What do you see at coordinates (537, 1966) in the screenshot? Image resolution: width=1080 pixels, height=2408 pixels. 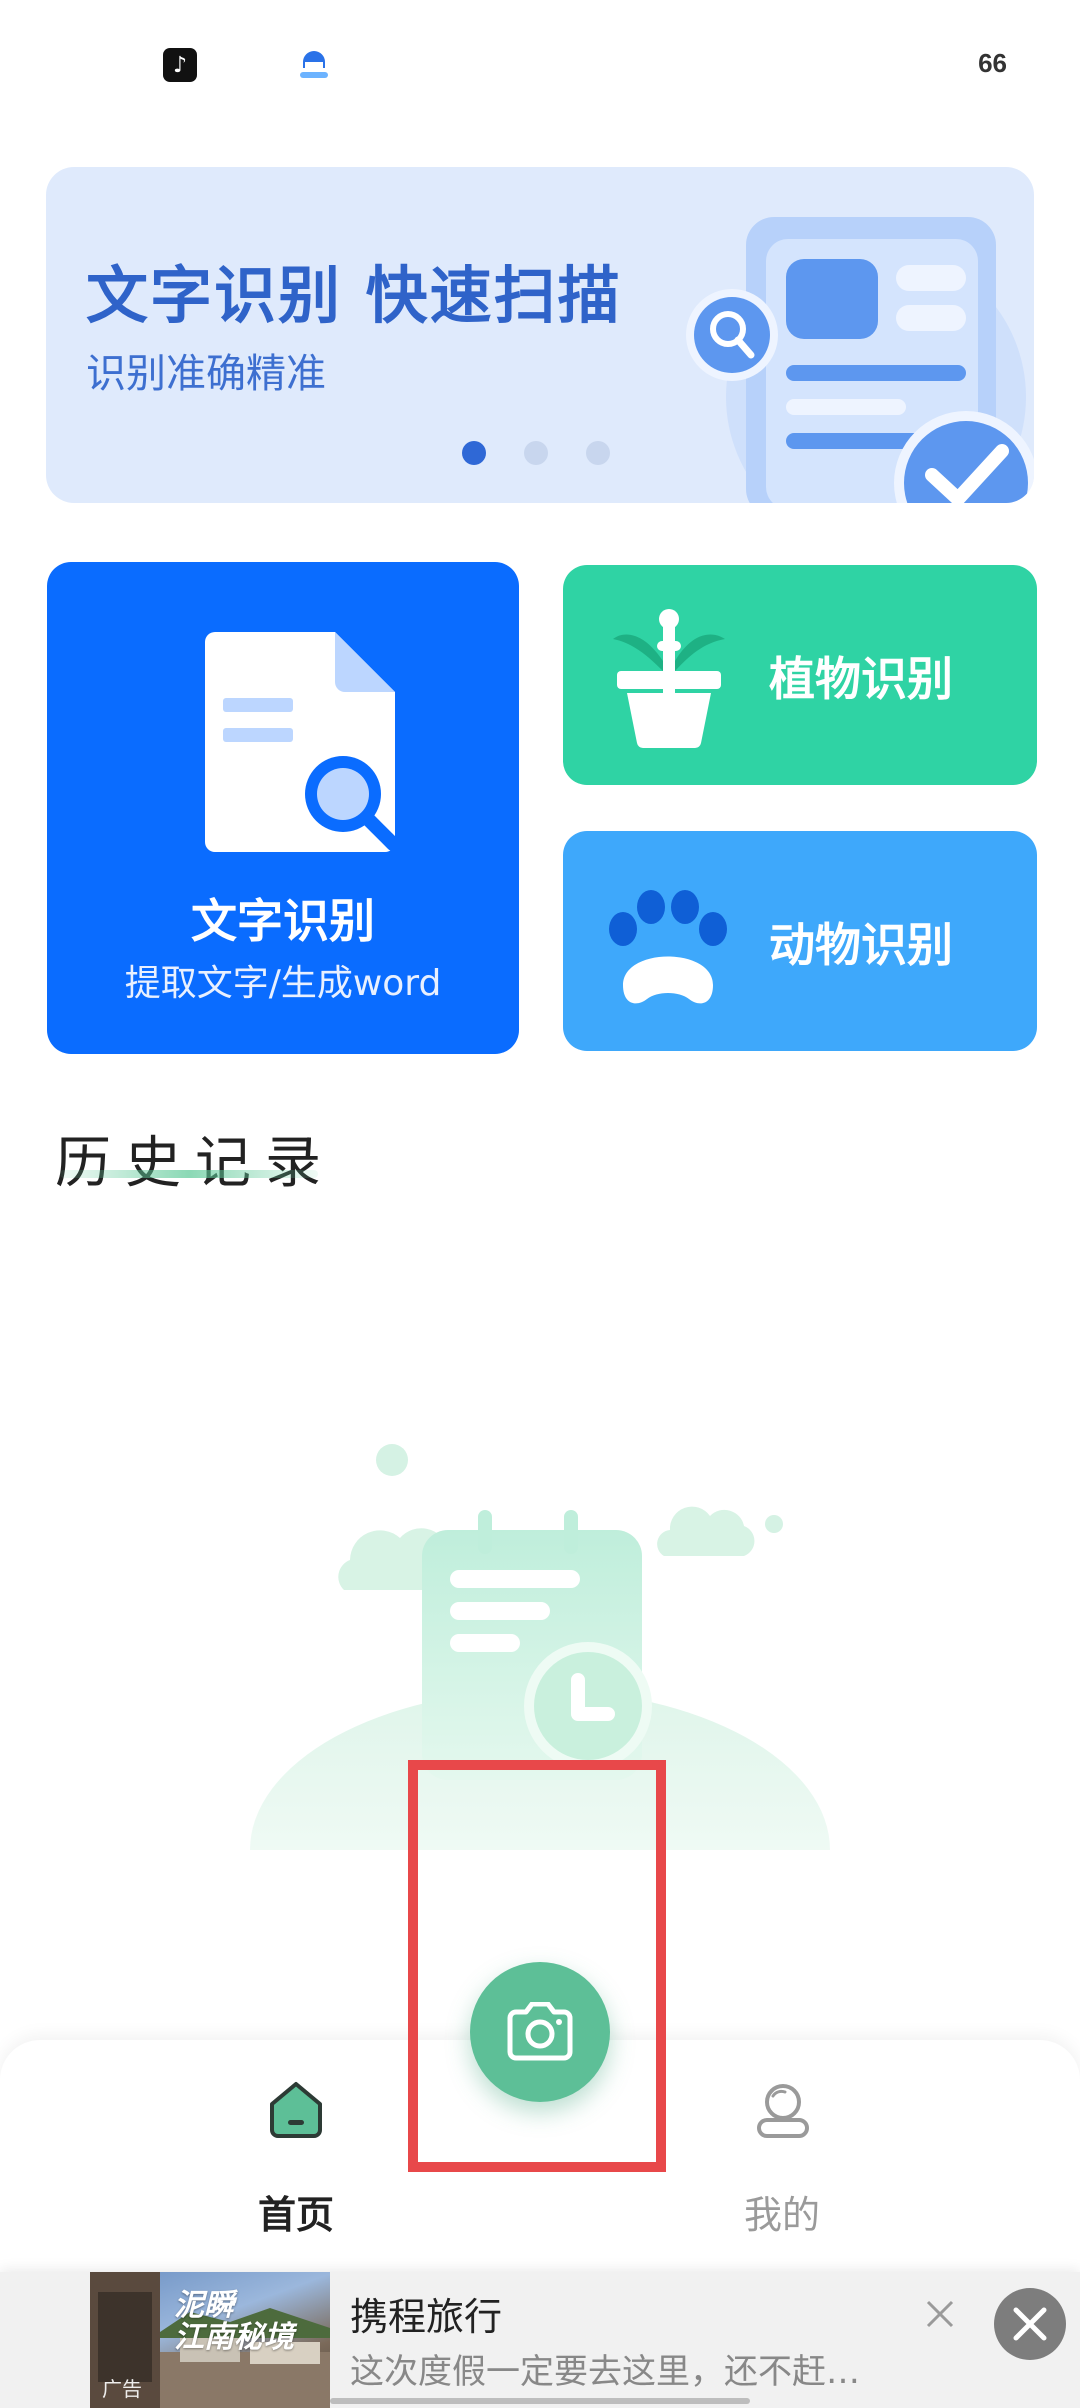 I see `highlight-annotation` at bounding box center [537, 1966].